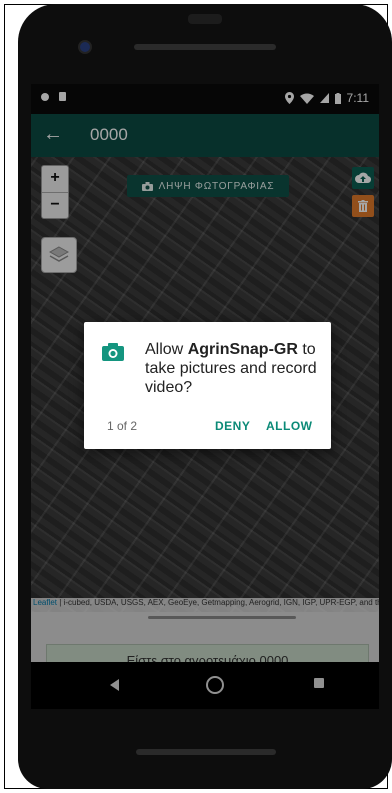 The image size is (392, 793). I want to click on zoom-control: + −, so click(55, 192).